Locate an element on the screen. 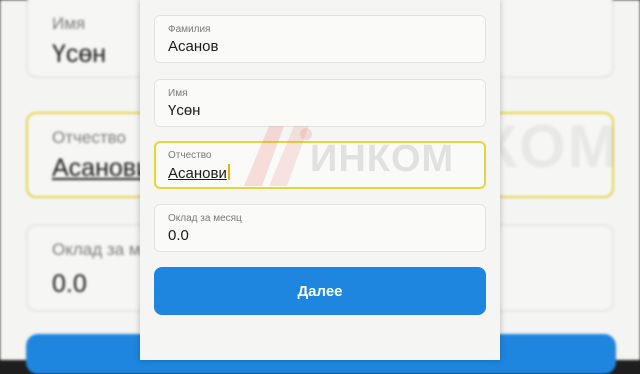  surname-label: Фамилия is located at coordinates (189, 29).